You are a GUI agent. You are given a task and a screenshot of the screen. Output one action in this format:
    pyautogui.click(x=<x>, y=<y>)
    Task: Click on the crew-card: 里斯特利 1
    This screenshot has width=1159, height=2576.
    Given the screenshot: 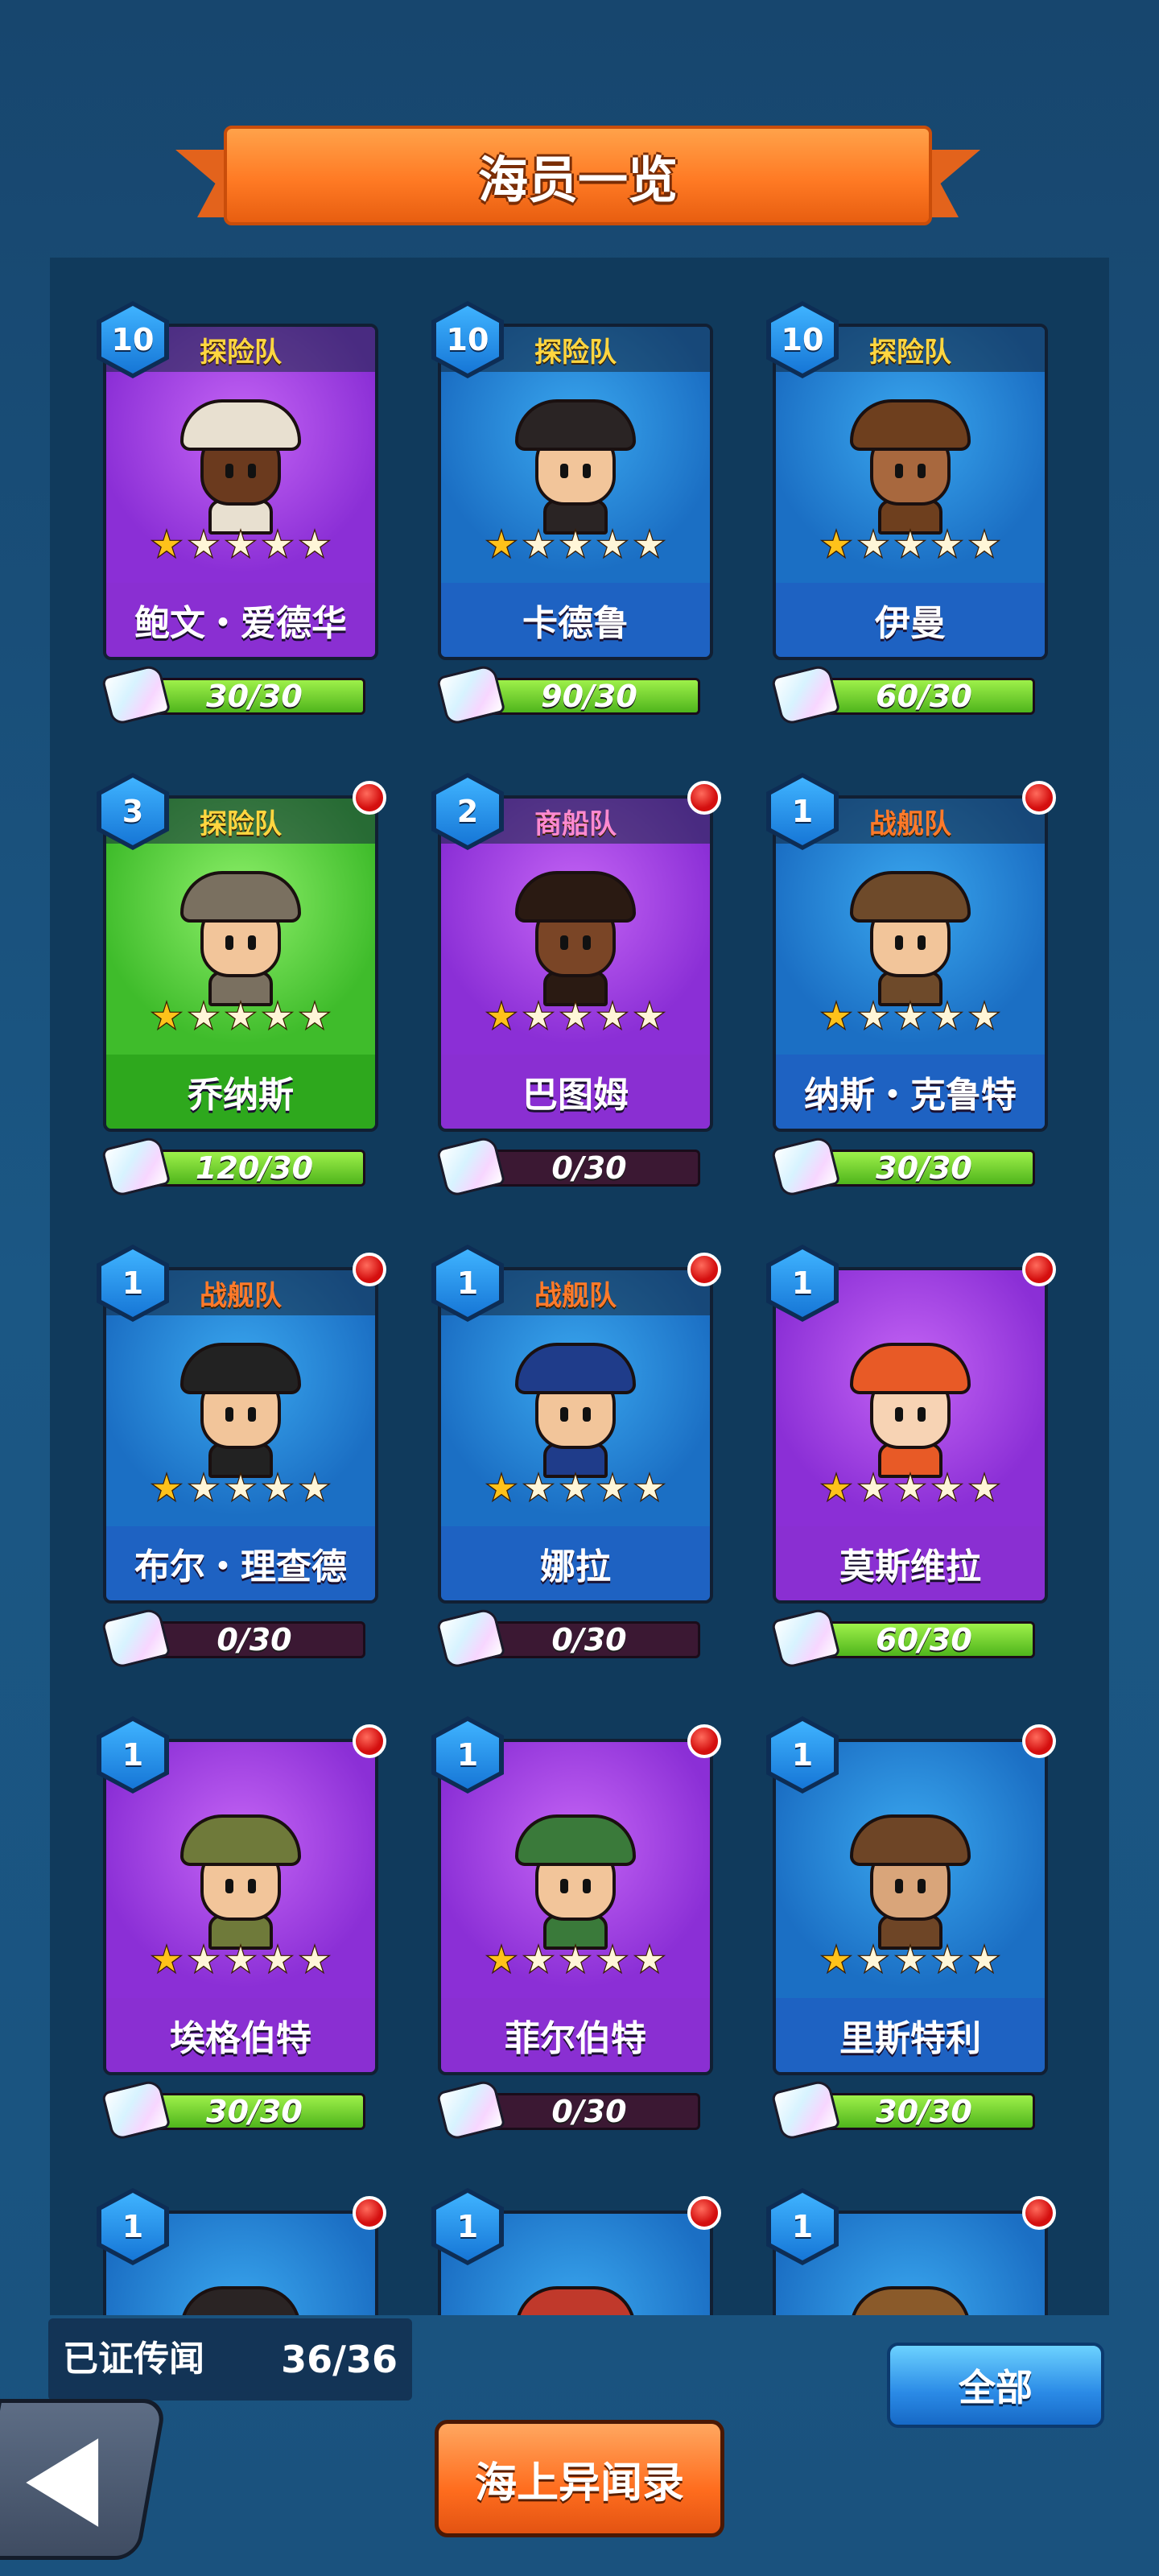 What is the action you would take?
    pyautogui.click(x=911, y=1895)
    